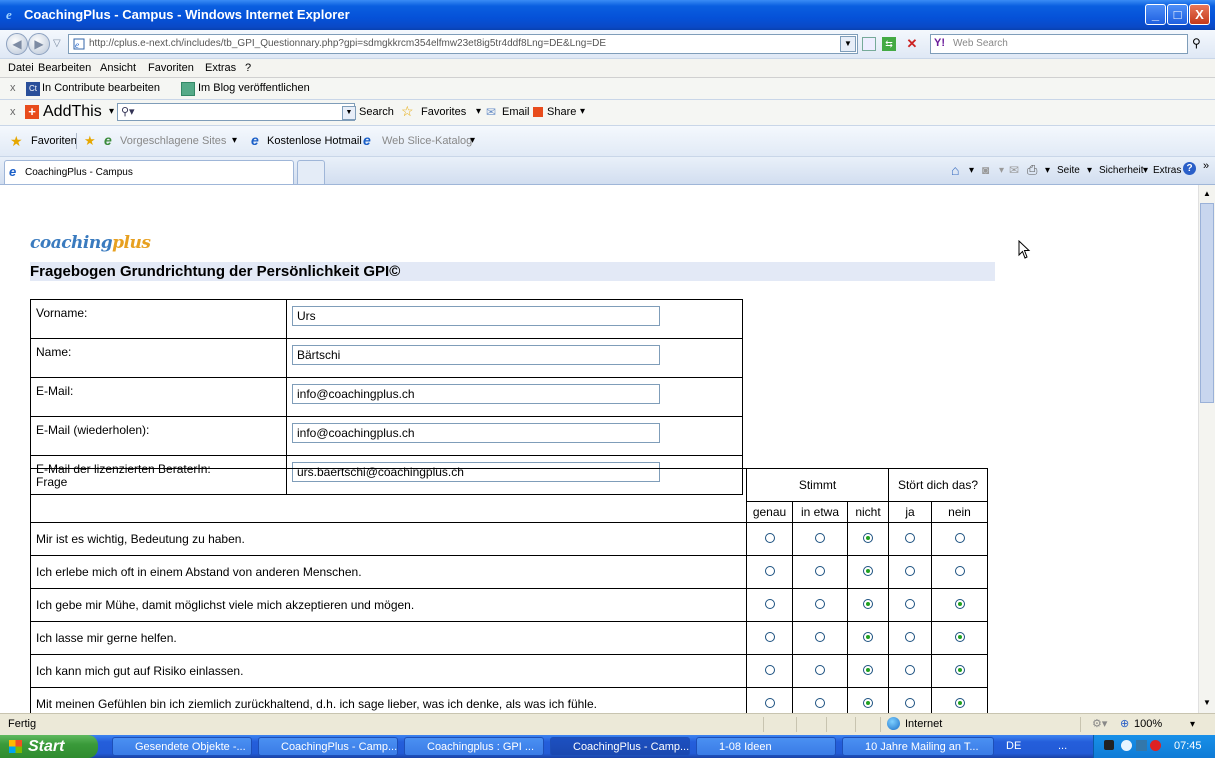 The image size is (1215, 758). I want to click on nav-dropdown-icon: ▽, so click(57, 43).